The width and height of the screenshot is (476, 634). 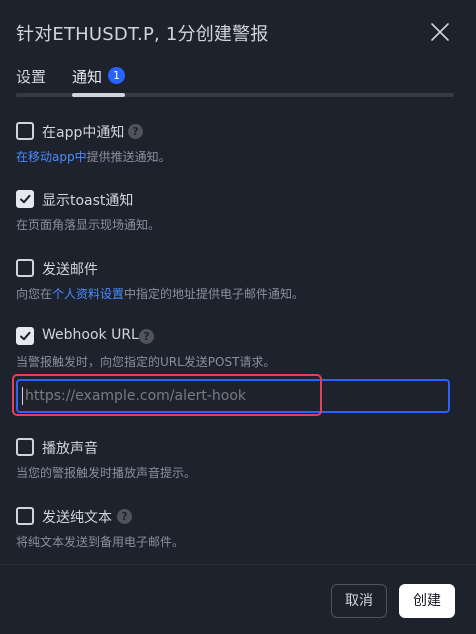 I want to click on webhook-description: 当警报触发时，向您指定的URL发送POST请求。, so click(x=146, y=362).